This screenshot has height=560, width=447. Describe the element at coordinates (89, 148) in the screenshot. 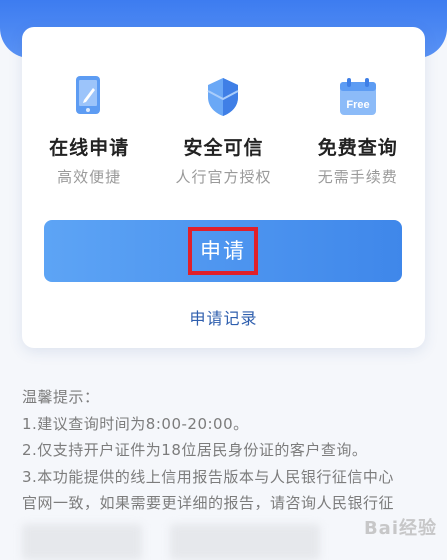

I see `feature-title: 在线申请` at that location.